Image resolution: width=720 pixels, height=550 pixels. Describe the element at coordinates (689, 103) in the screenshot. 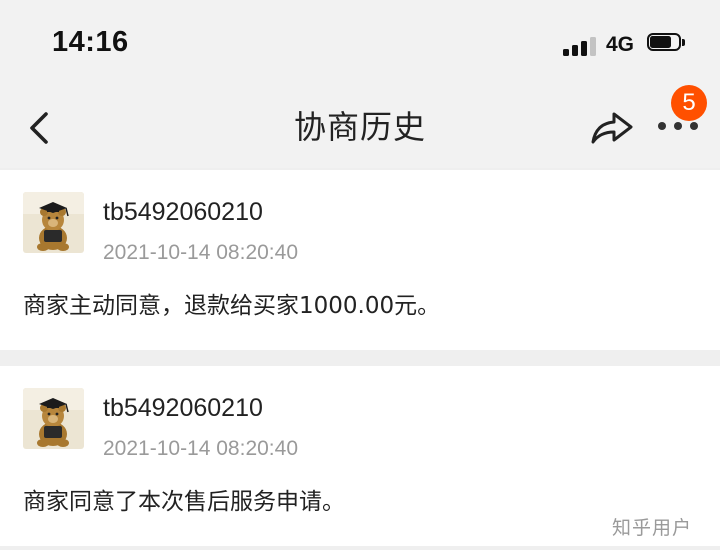

I see `notification-badge: 5` at that location.